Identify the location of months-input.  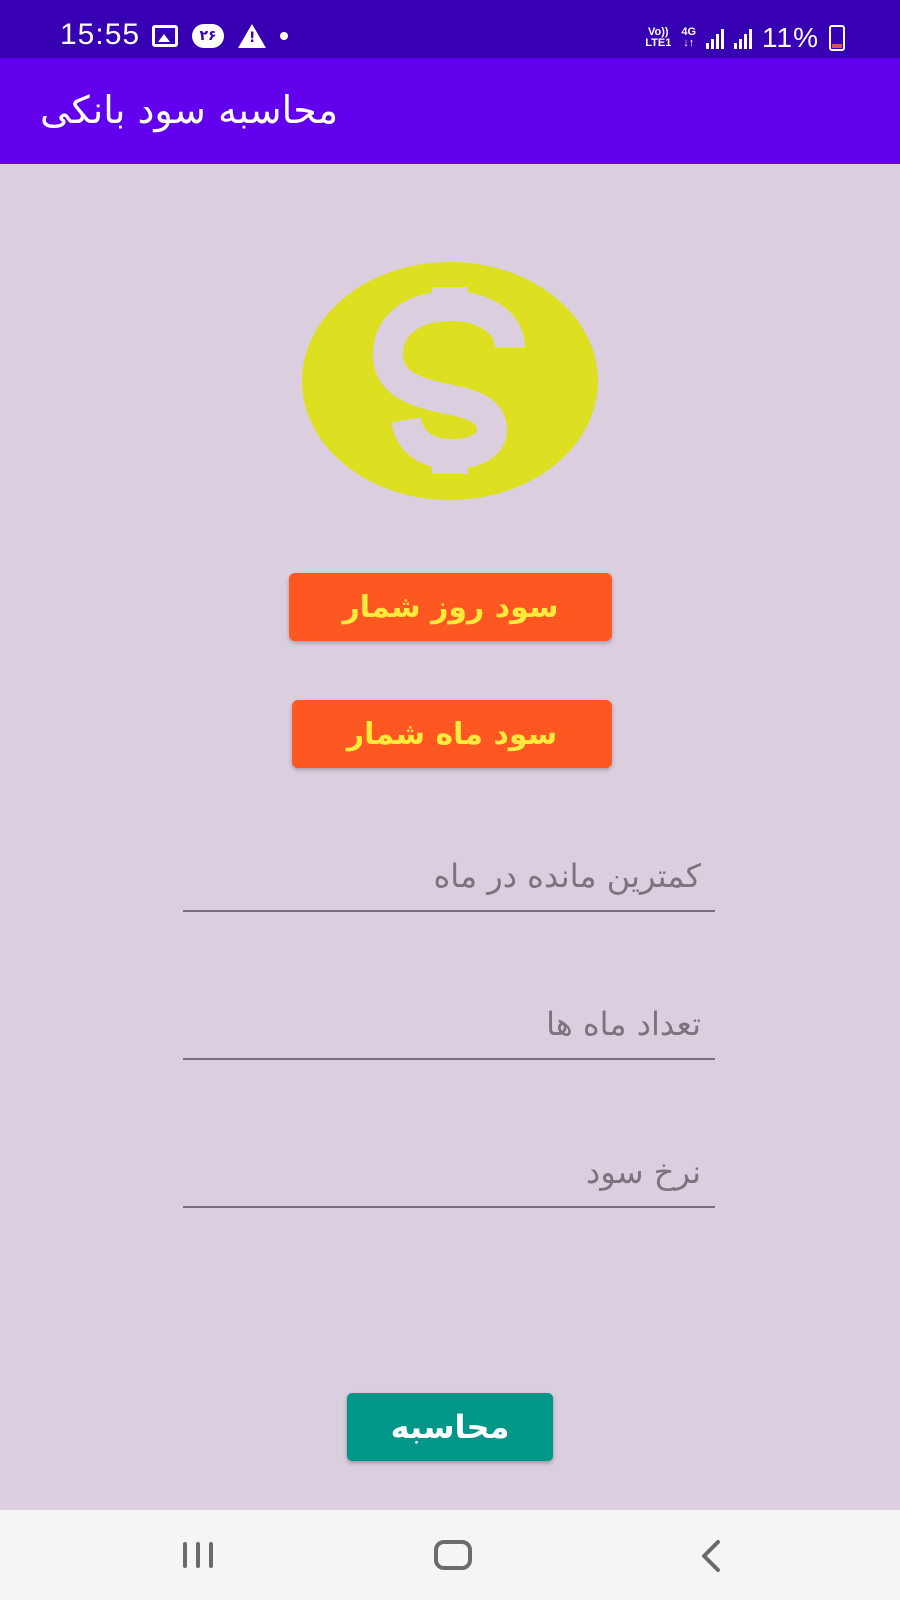
(449, 1024).